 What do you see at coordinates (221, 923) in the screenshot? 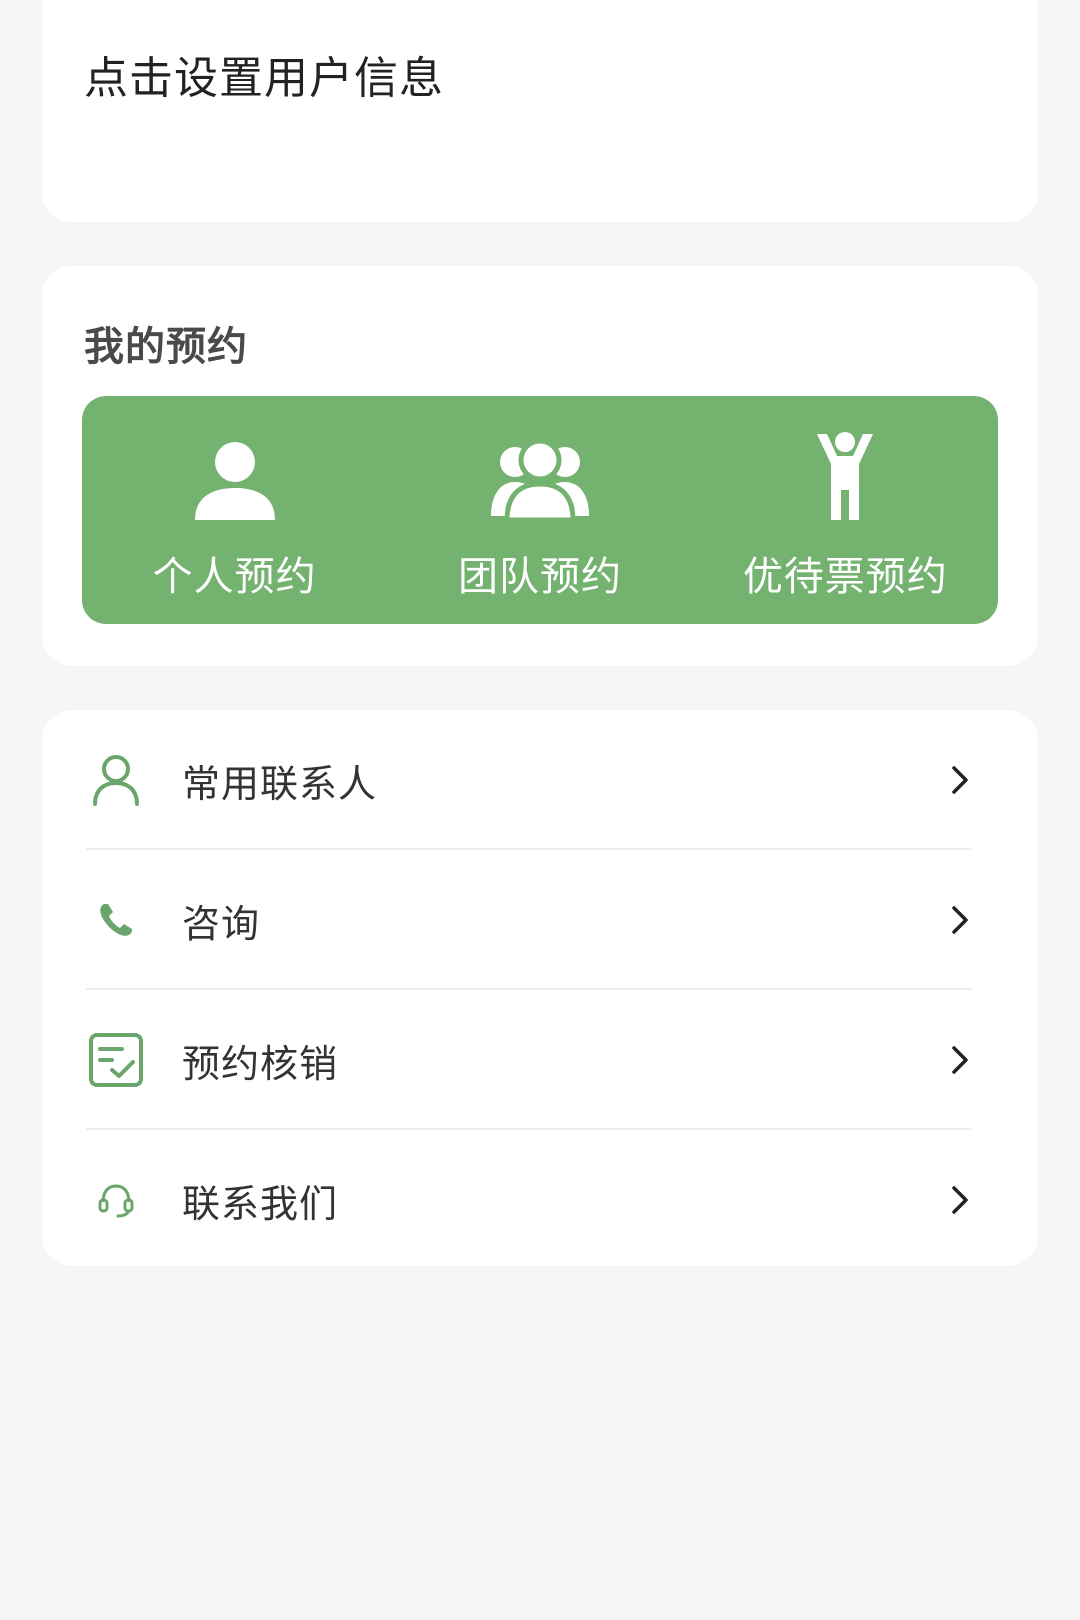
I see `menu-item-consult-label: 咨询` at bounding box center [221, 923].